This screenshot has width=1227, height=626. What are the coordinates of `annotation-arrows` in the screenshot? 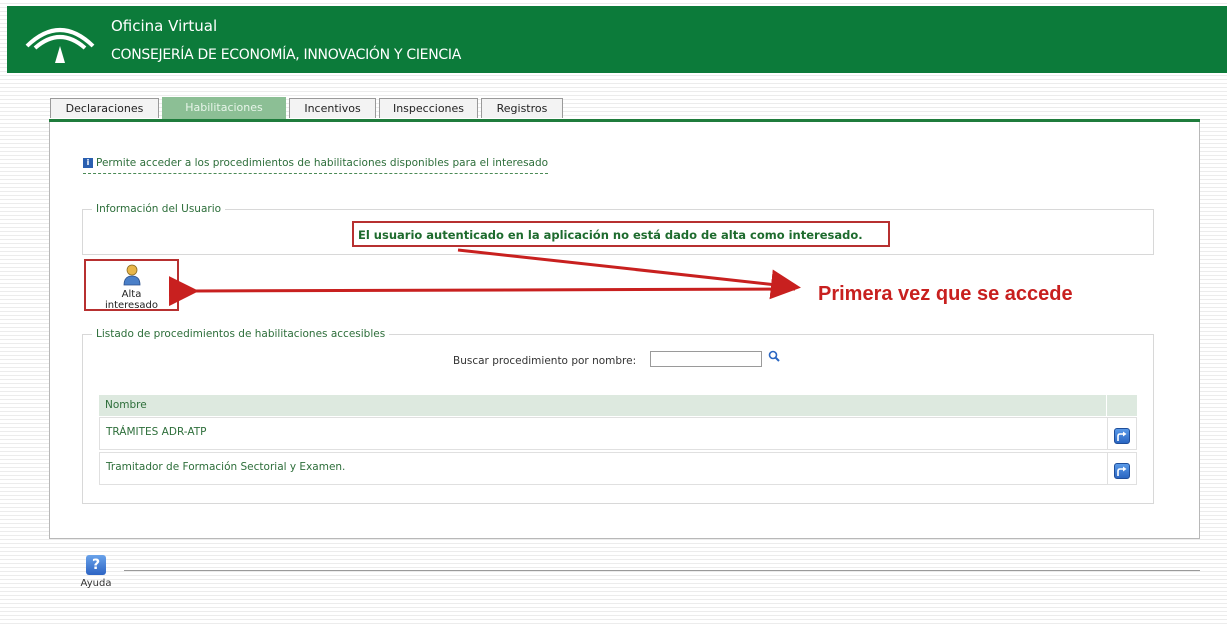 It's located at (484, 277).